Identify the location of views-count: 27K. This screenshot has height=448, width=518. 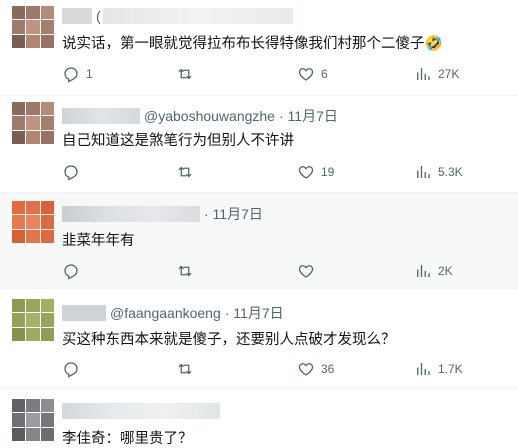
(449, 74).